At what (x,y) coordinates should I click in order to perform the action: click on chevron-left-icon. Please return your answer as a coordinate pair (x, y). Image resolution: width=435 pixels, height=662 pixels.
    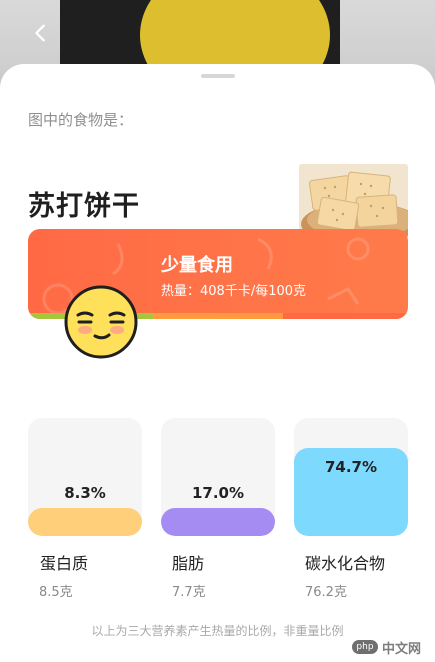
    Looking at the image, I should click on (41, 35).